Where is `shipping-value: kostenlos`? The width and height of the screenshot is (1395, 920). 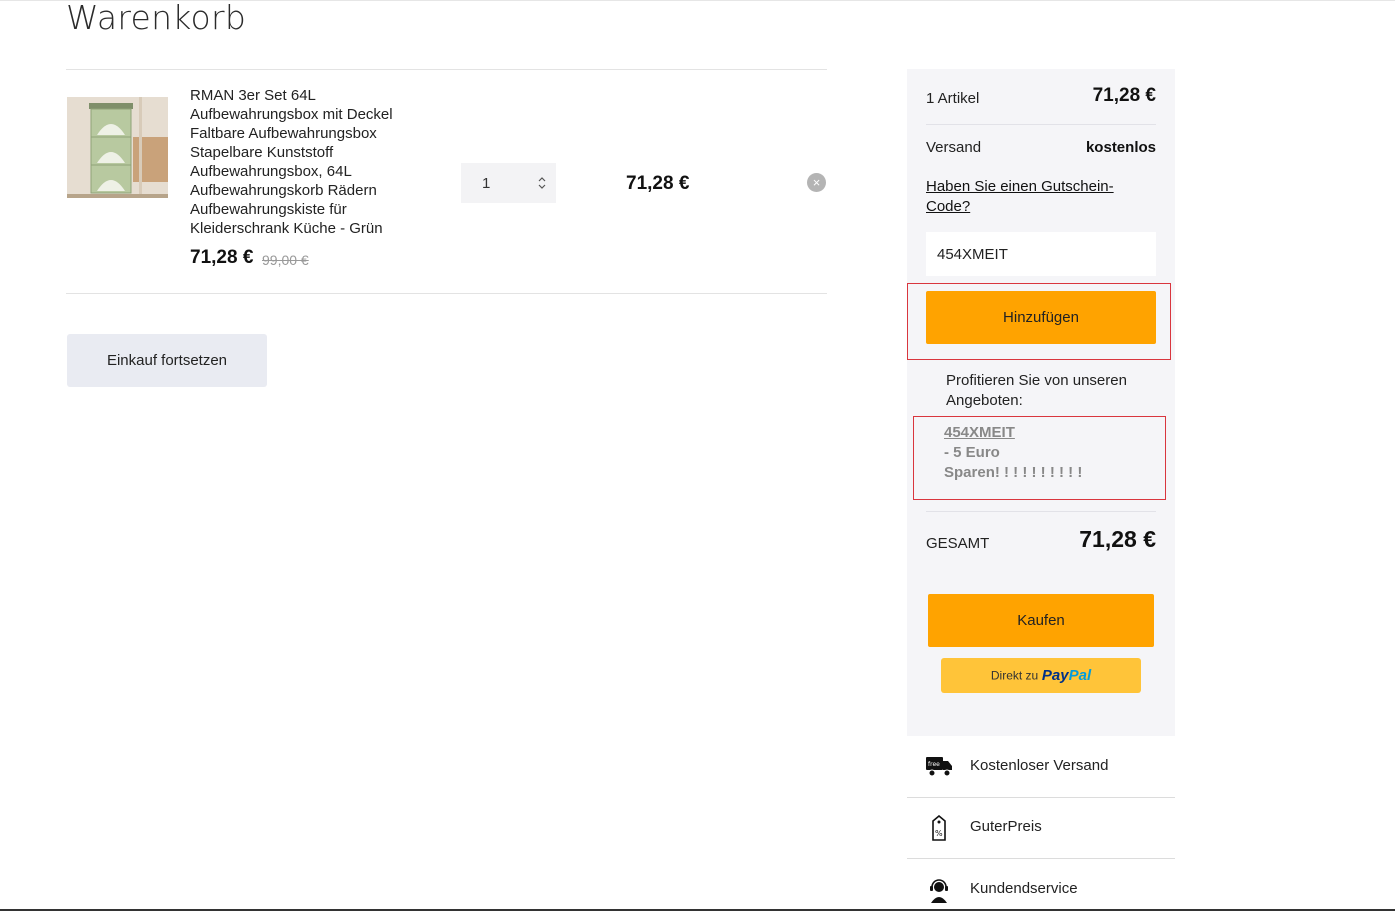
shipping-value: kostenlos is located at coordinates (1120, 147).